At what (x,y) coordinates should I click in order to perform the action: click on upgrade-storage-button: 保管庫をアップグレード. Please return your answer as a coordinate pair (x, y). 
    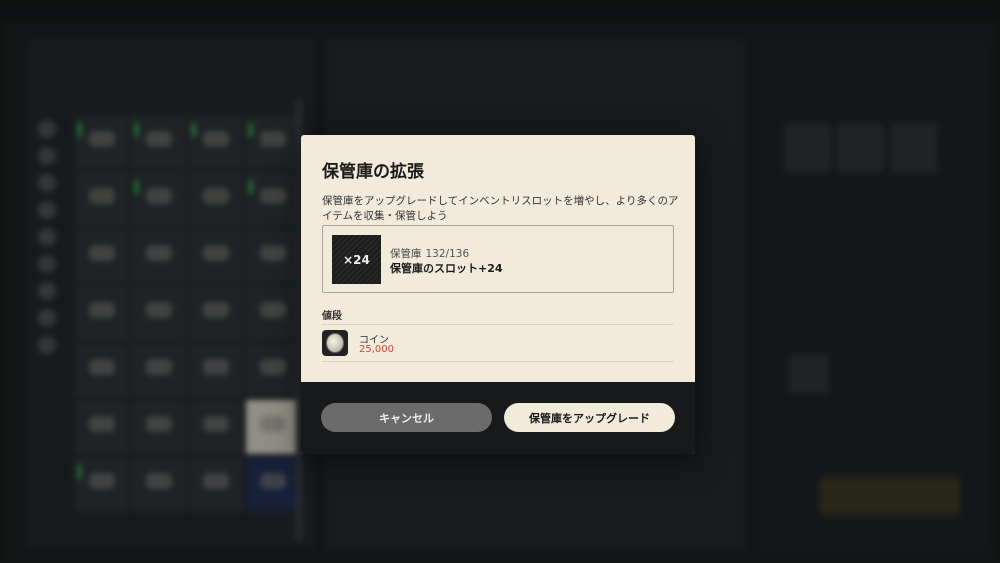
    Looking at the image, I should click on (589, 417).